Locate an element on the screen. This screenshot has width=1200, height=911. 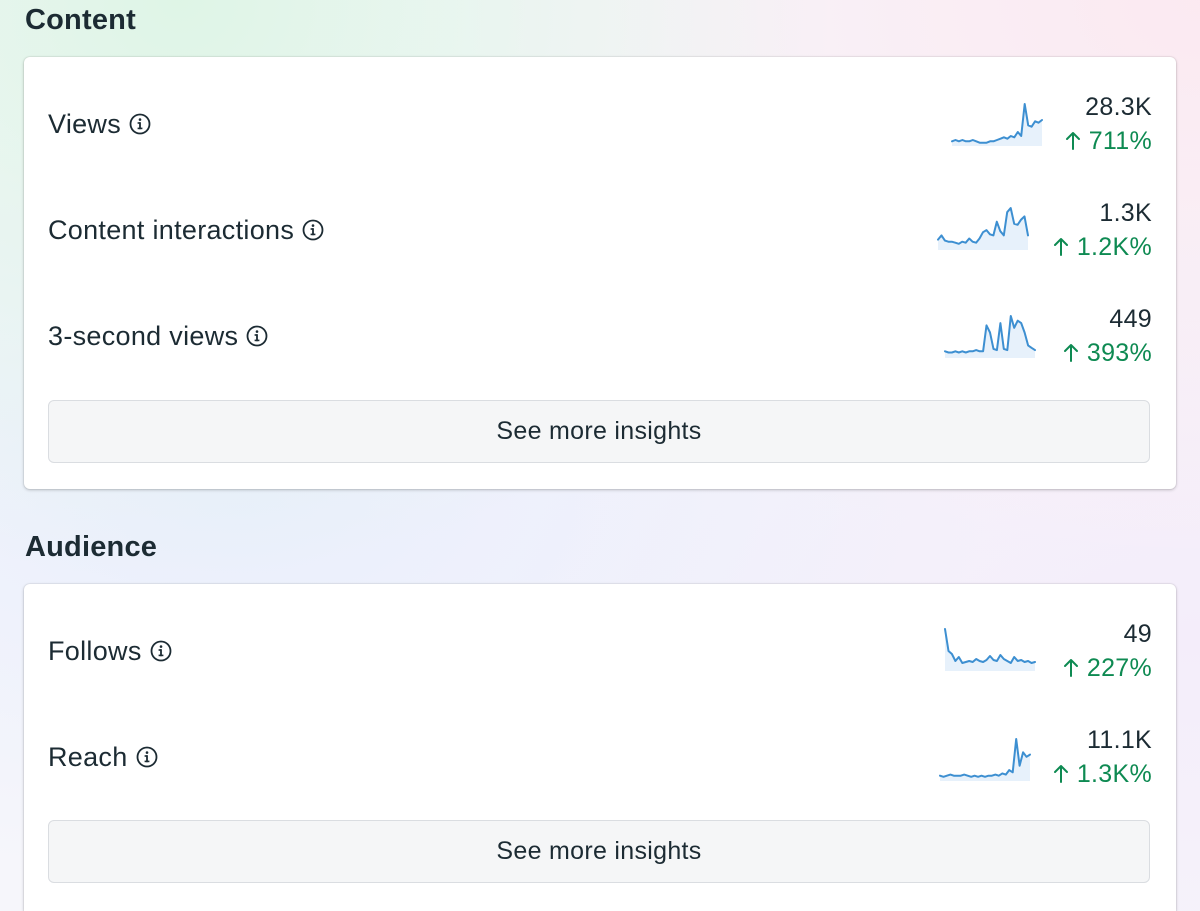
sparkline-views is located at coordinates (997, 124).